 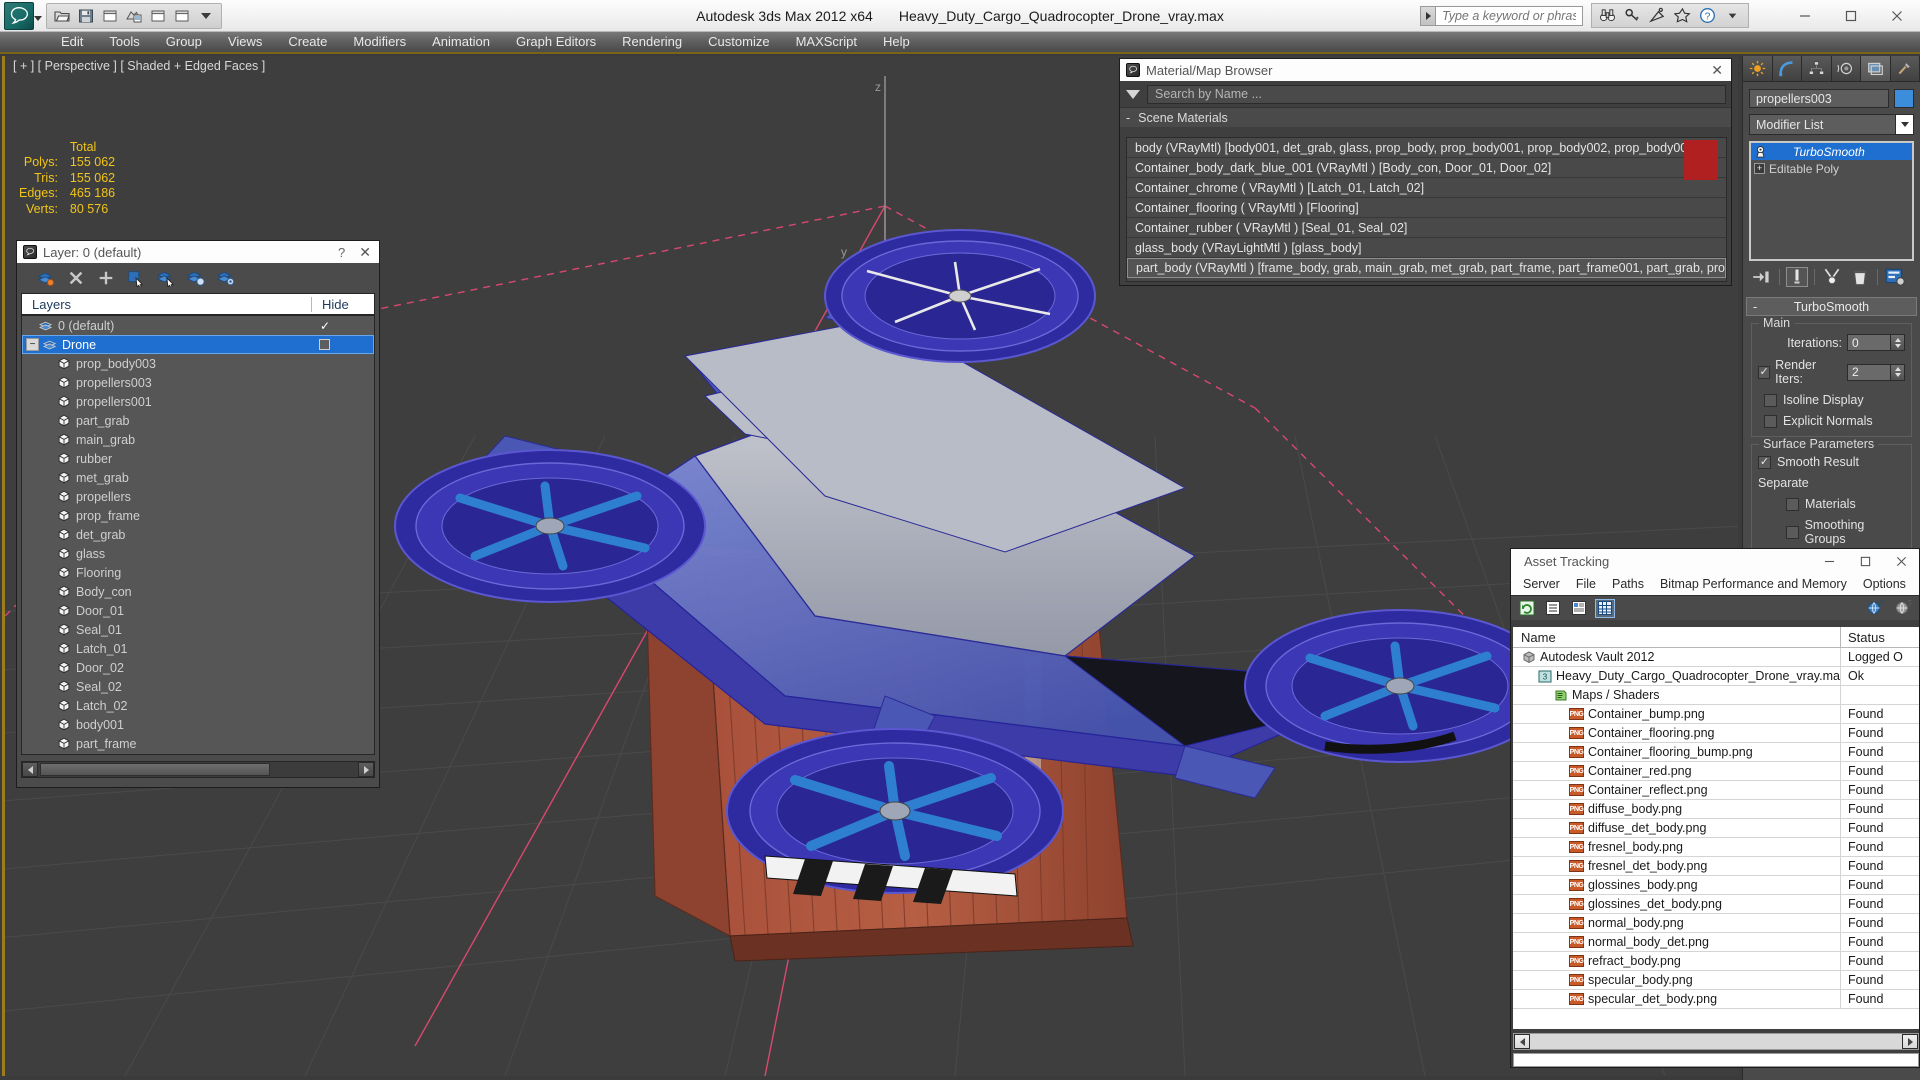 I want to click on iterations-spinner-arrows, so click(x=1898, y=342).